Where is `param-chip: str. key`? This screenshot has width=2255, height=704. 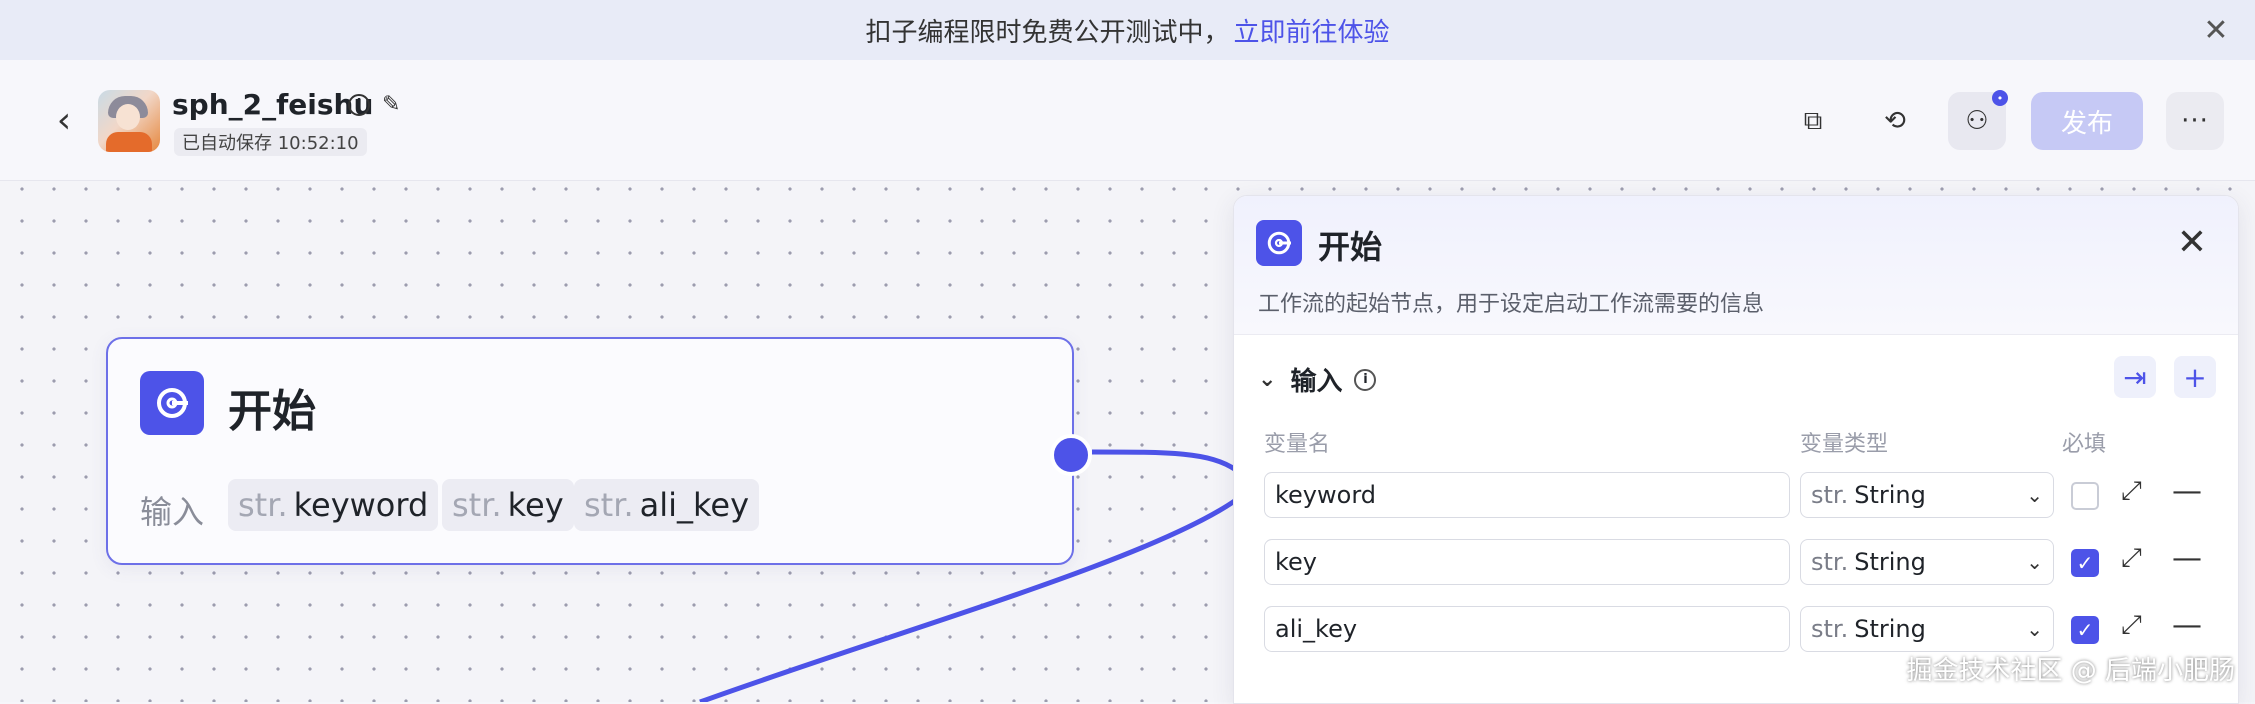 param-chip: str. key is located at coordinates (508, 505).